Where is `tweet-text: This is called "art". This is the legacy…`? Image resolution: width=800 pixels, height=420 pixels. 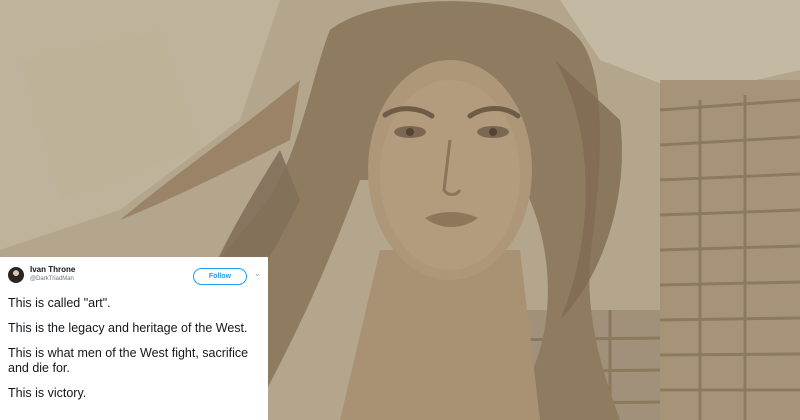 tweet-text: This is called "art". This is the legacy… is located at coordinates (133, 348).